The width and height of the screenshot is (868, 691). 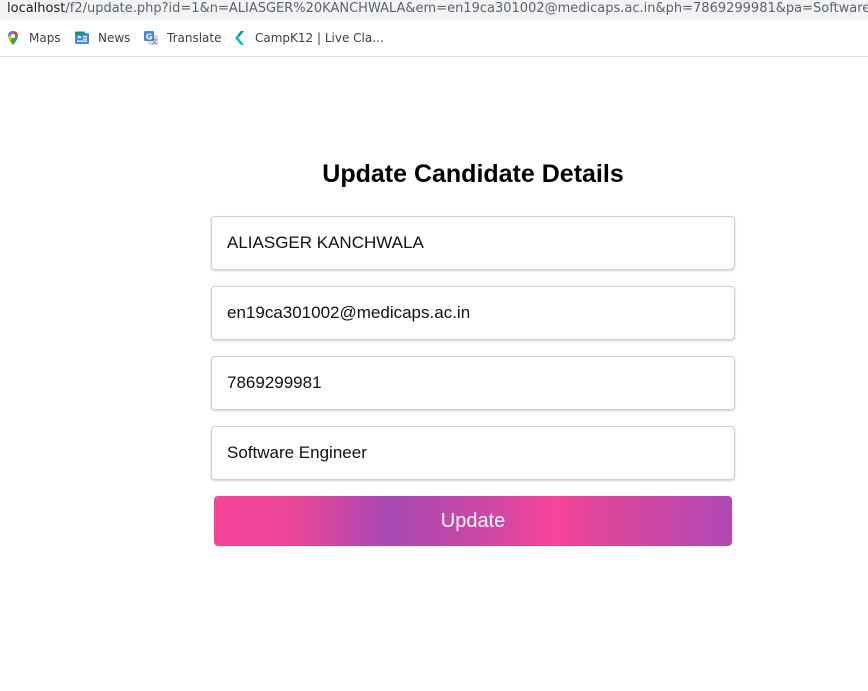 What do you see at coordinates (473, 383) in the screenshot?
I see `phone-field` at bounding box center [473, 383].